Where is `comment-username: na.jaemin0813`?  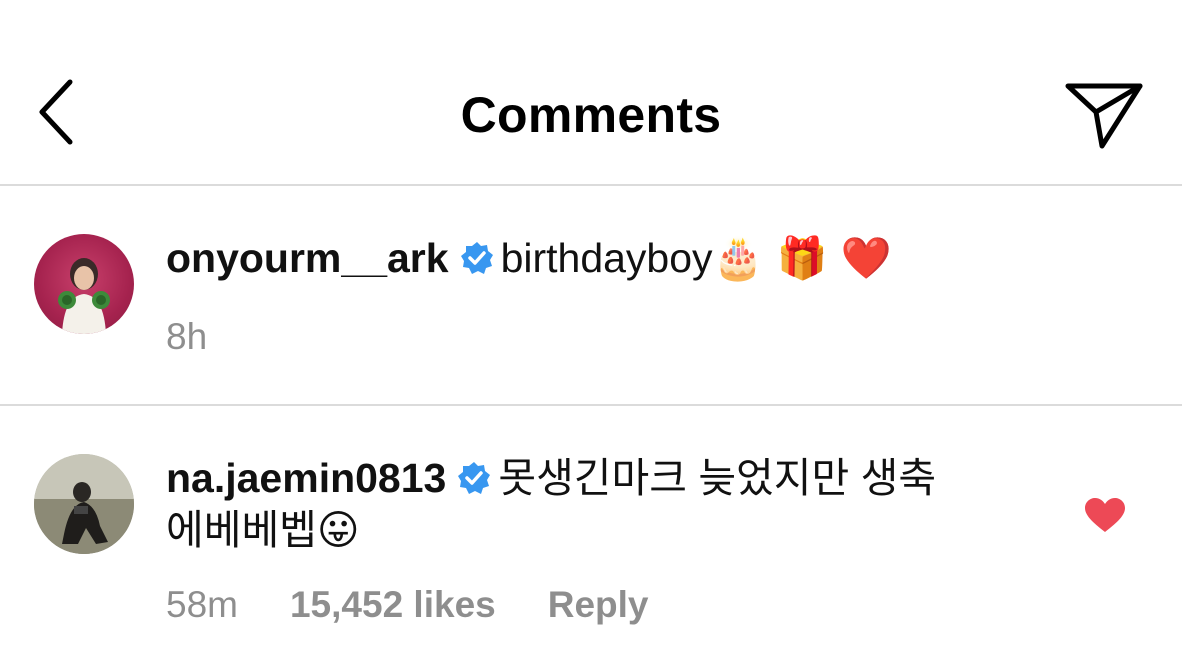 comment-username: na.jaemin0813 is located at coordinates (306, 478).